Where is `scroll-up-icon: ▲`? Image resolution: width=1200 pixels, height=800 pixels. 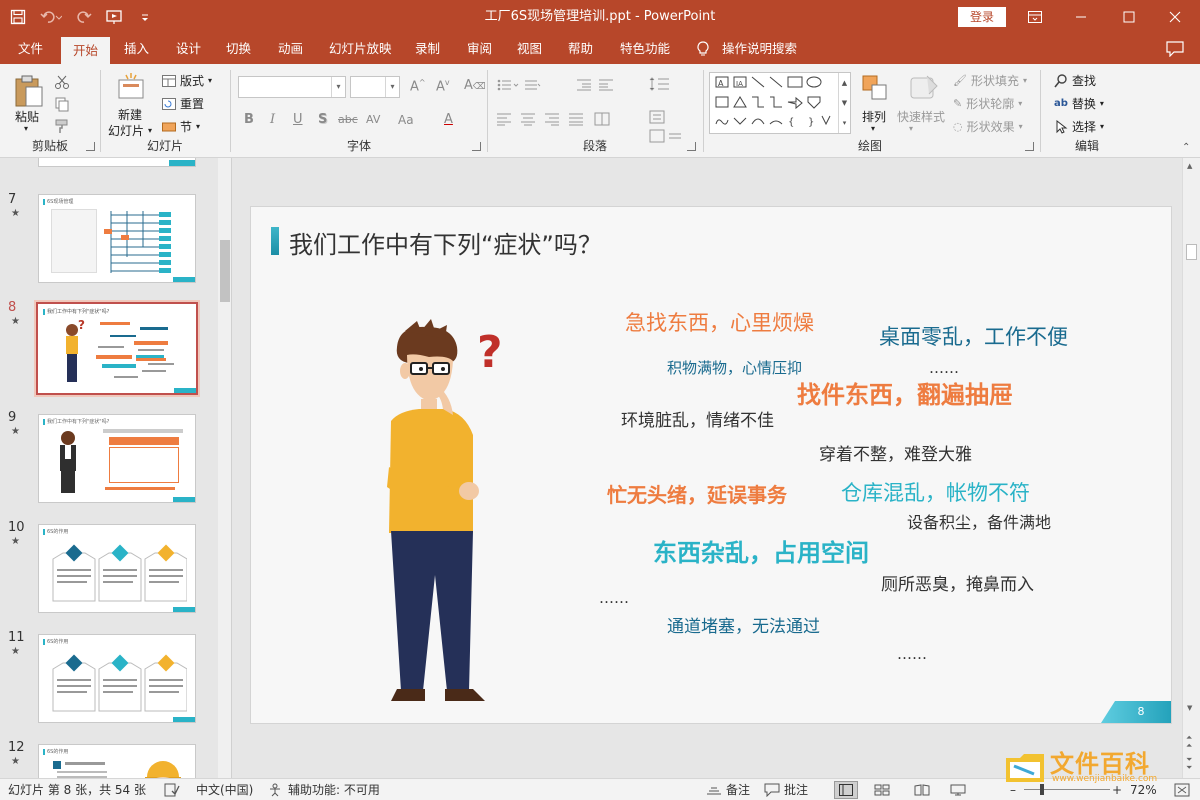
scroll-up-icon: ▲ is located at coordinates (1189, 166).